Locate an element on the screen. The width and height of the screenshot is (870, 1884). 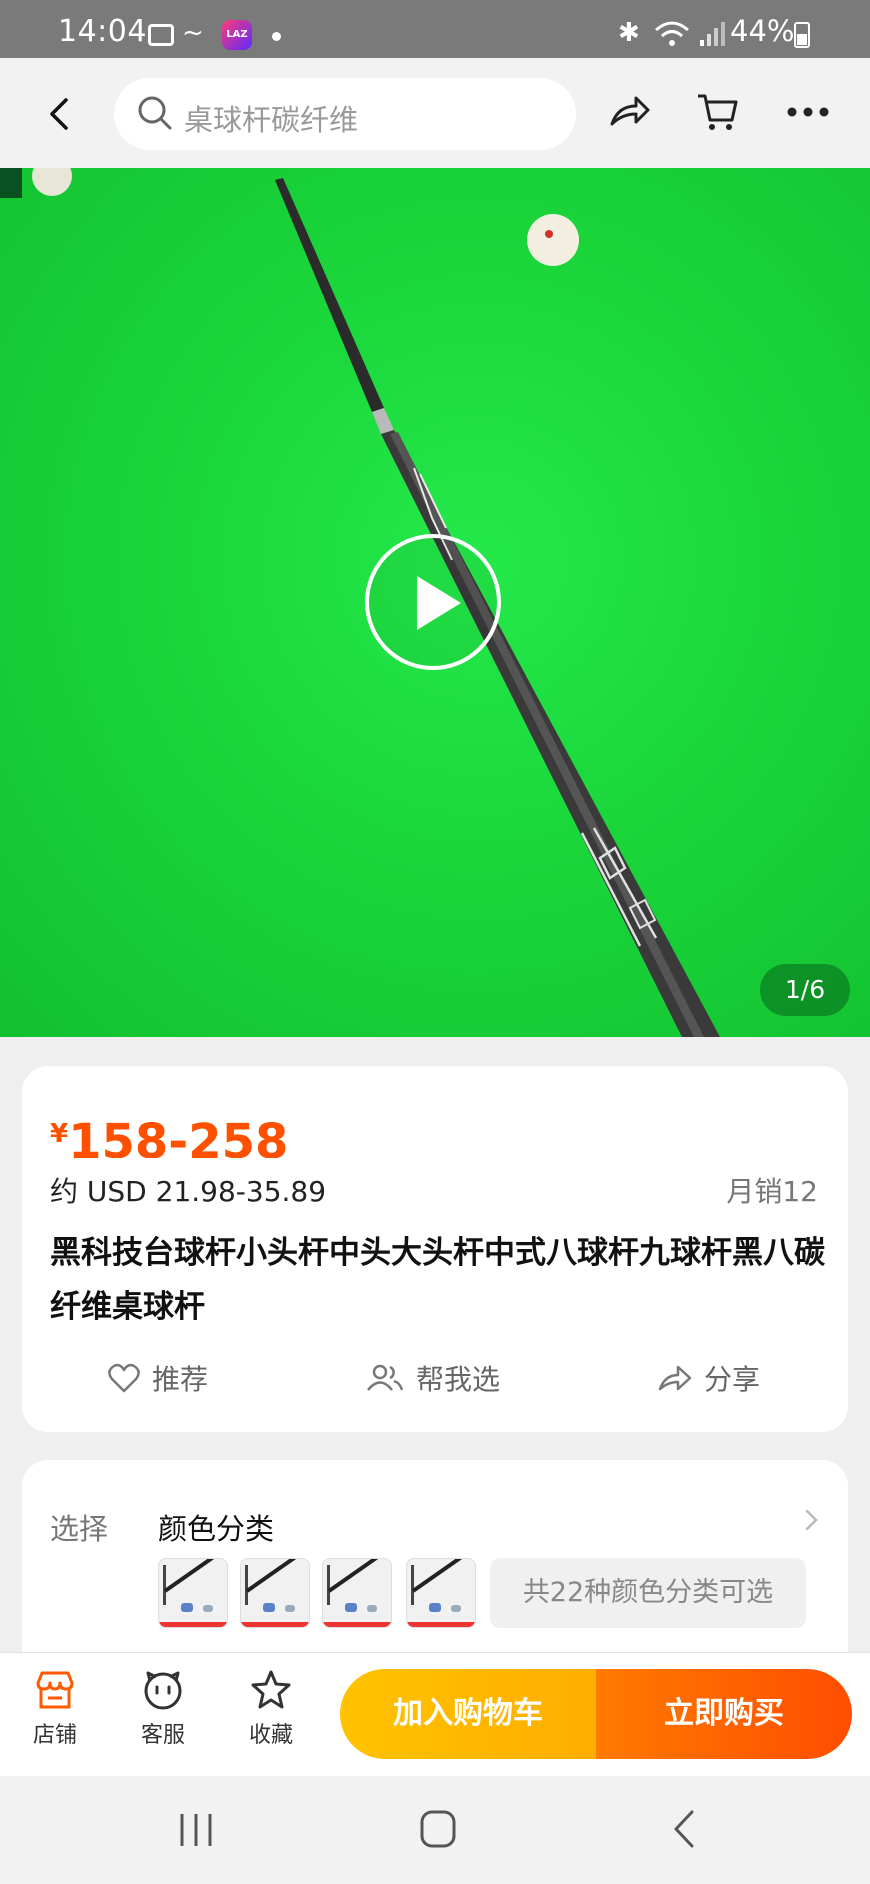
shop-tab: 店铺 is located at coordinates (55, 1709).